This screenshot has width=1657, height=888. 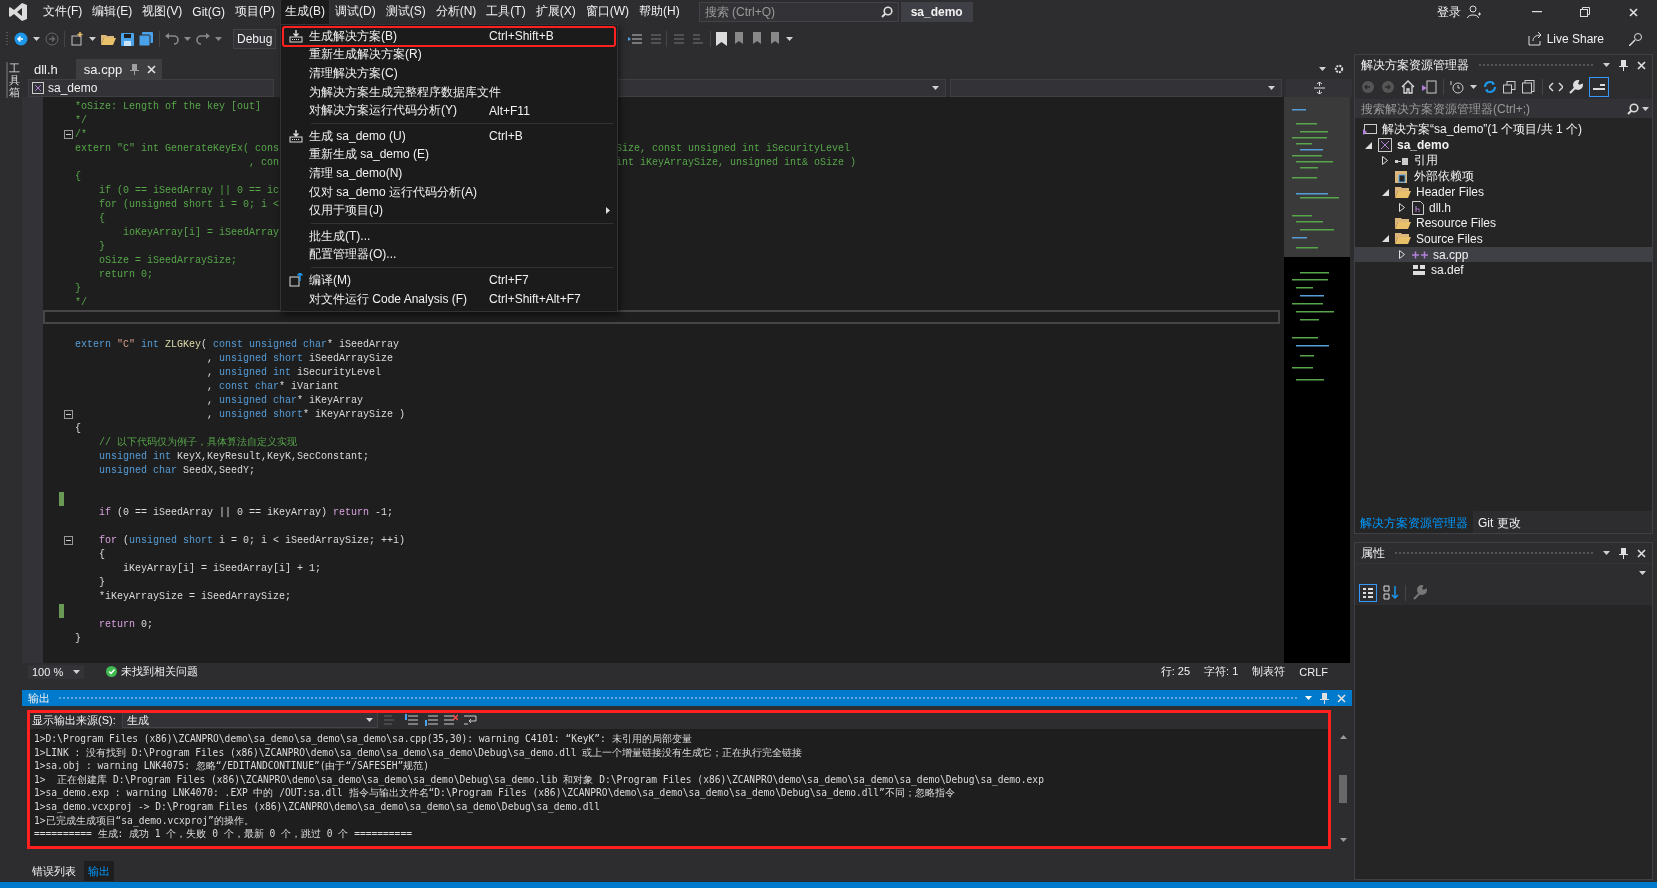 I want to click on panel-tab: Git 更改, so click(x=1499, y=522).